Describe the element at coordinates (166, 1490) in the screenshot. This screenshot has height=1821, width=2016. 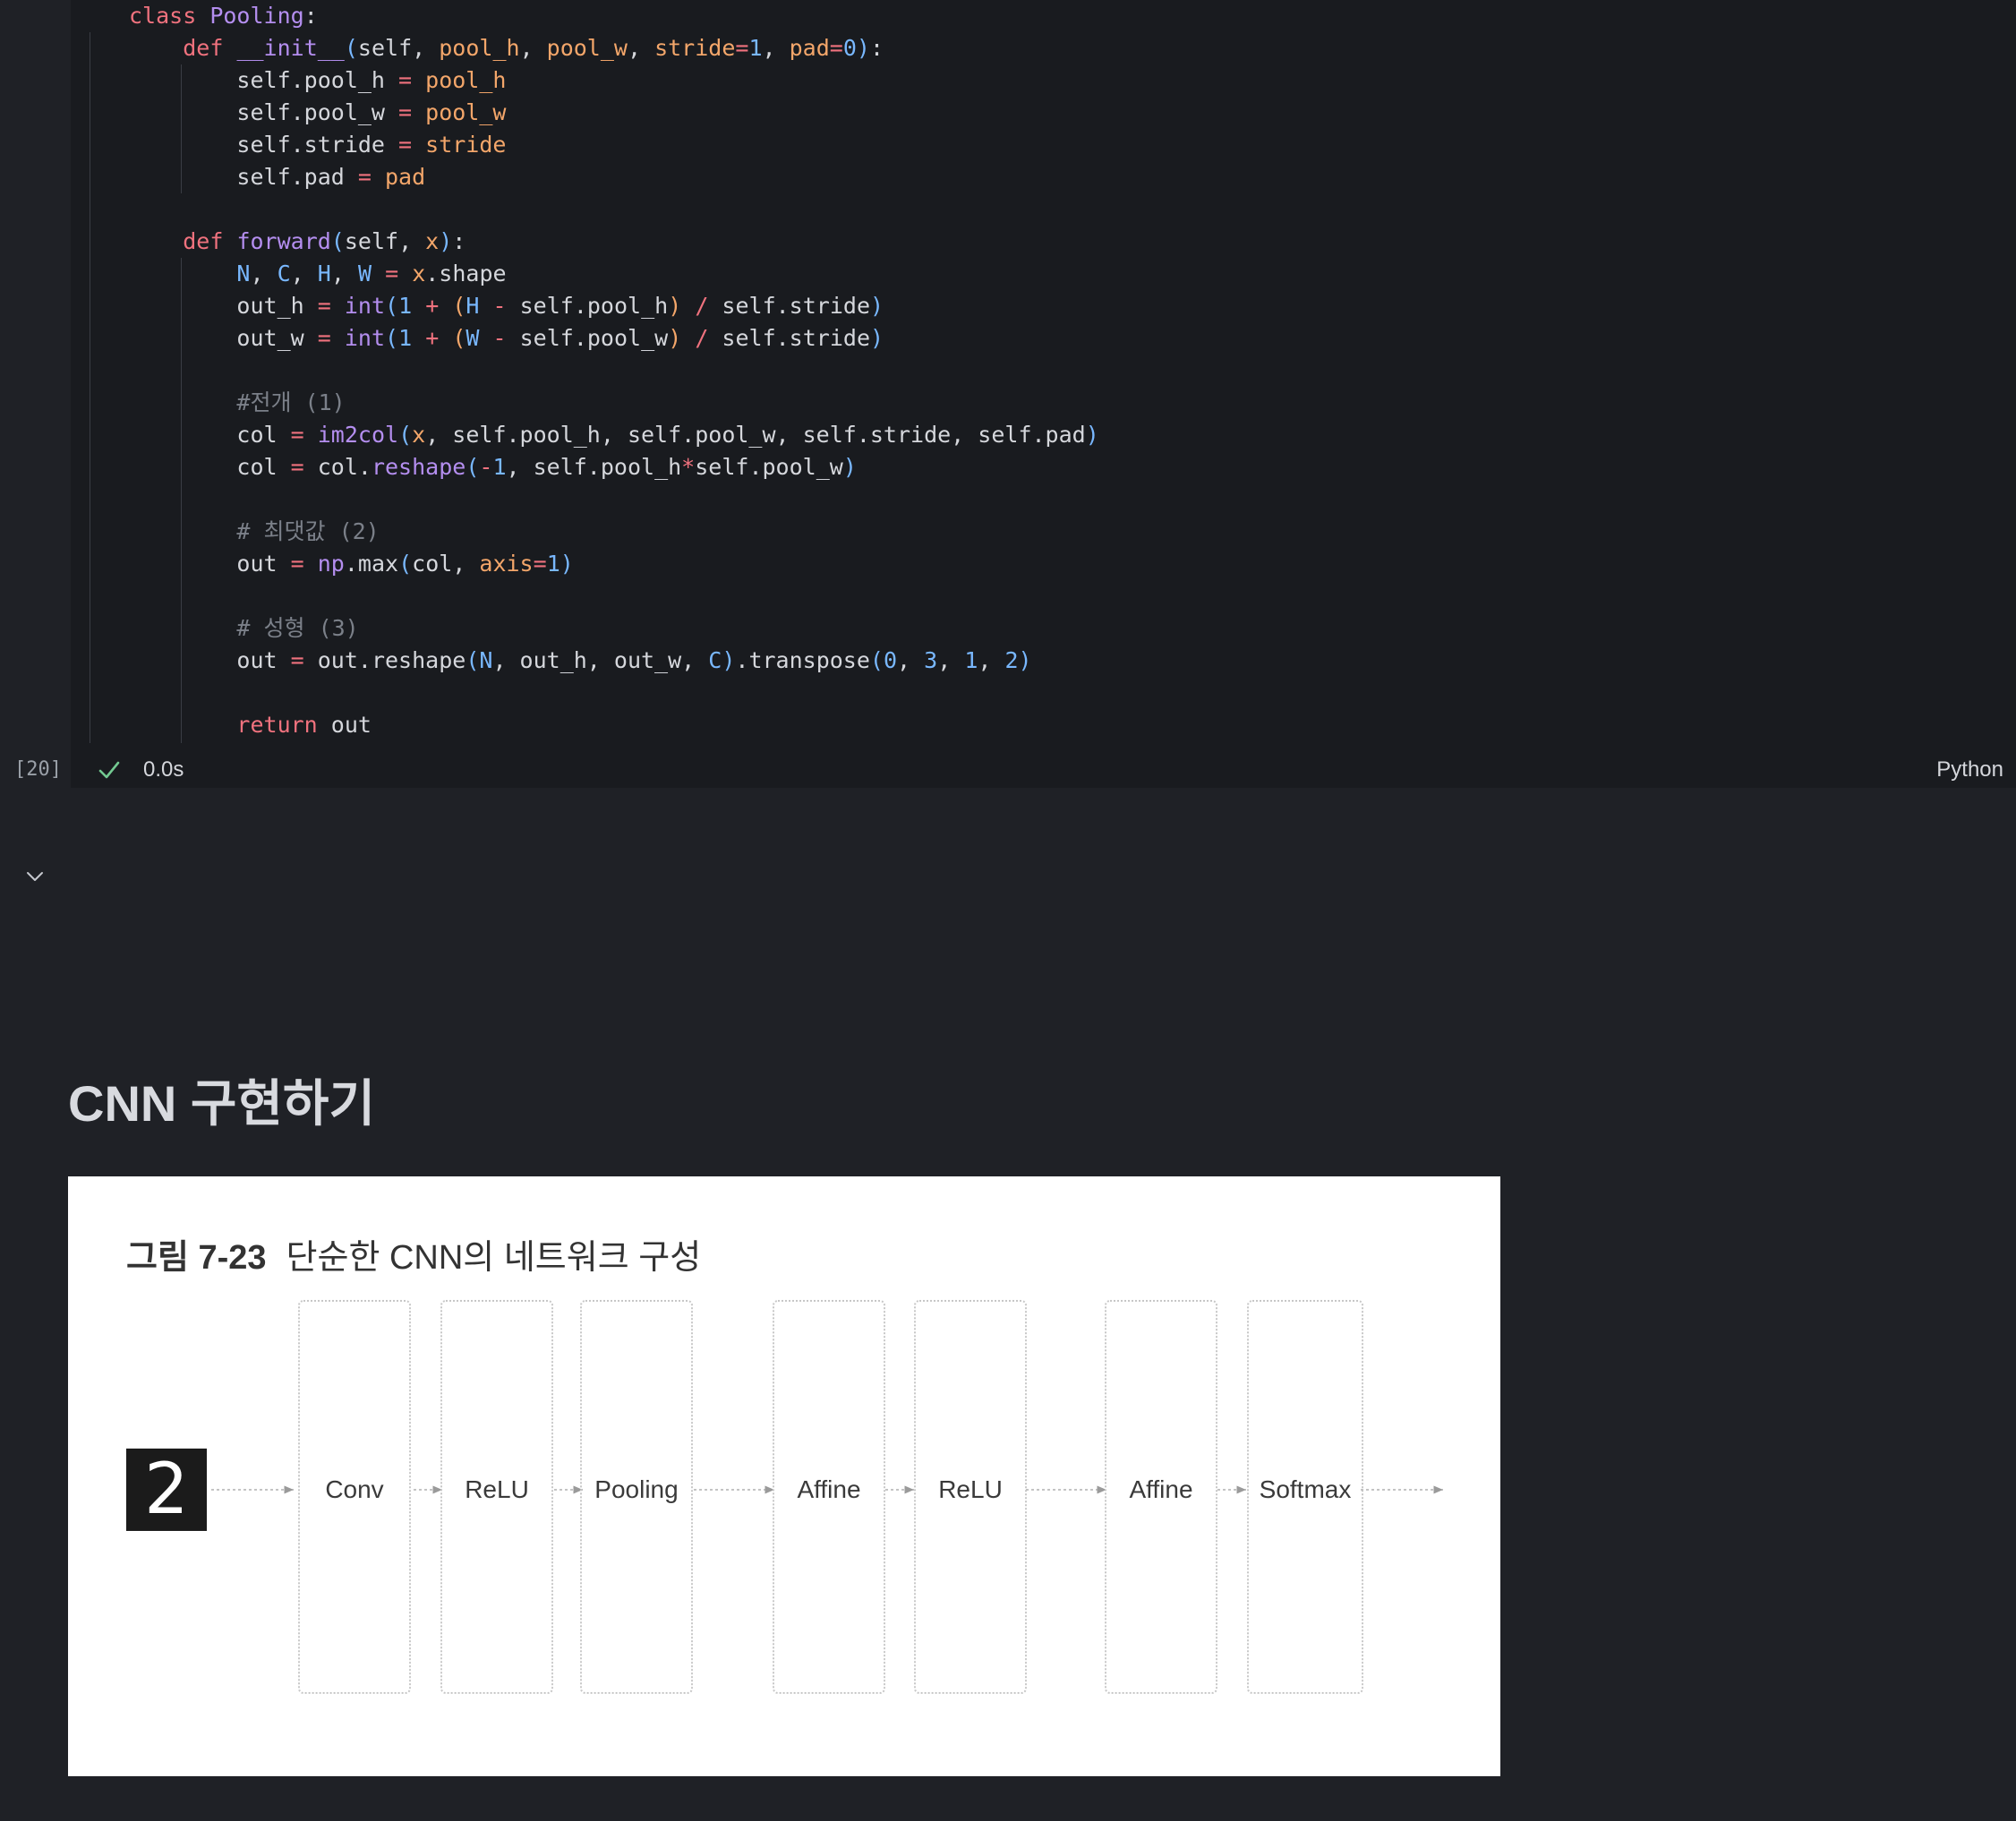
I see `input-digit-image: 2` at that location.